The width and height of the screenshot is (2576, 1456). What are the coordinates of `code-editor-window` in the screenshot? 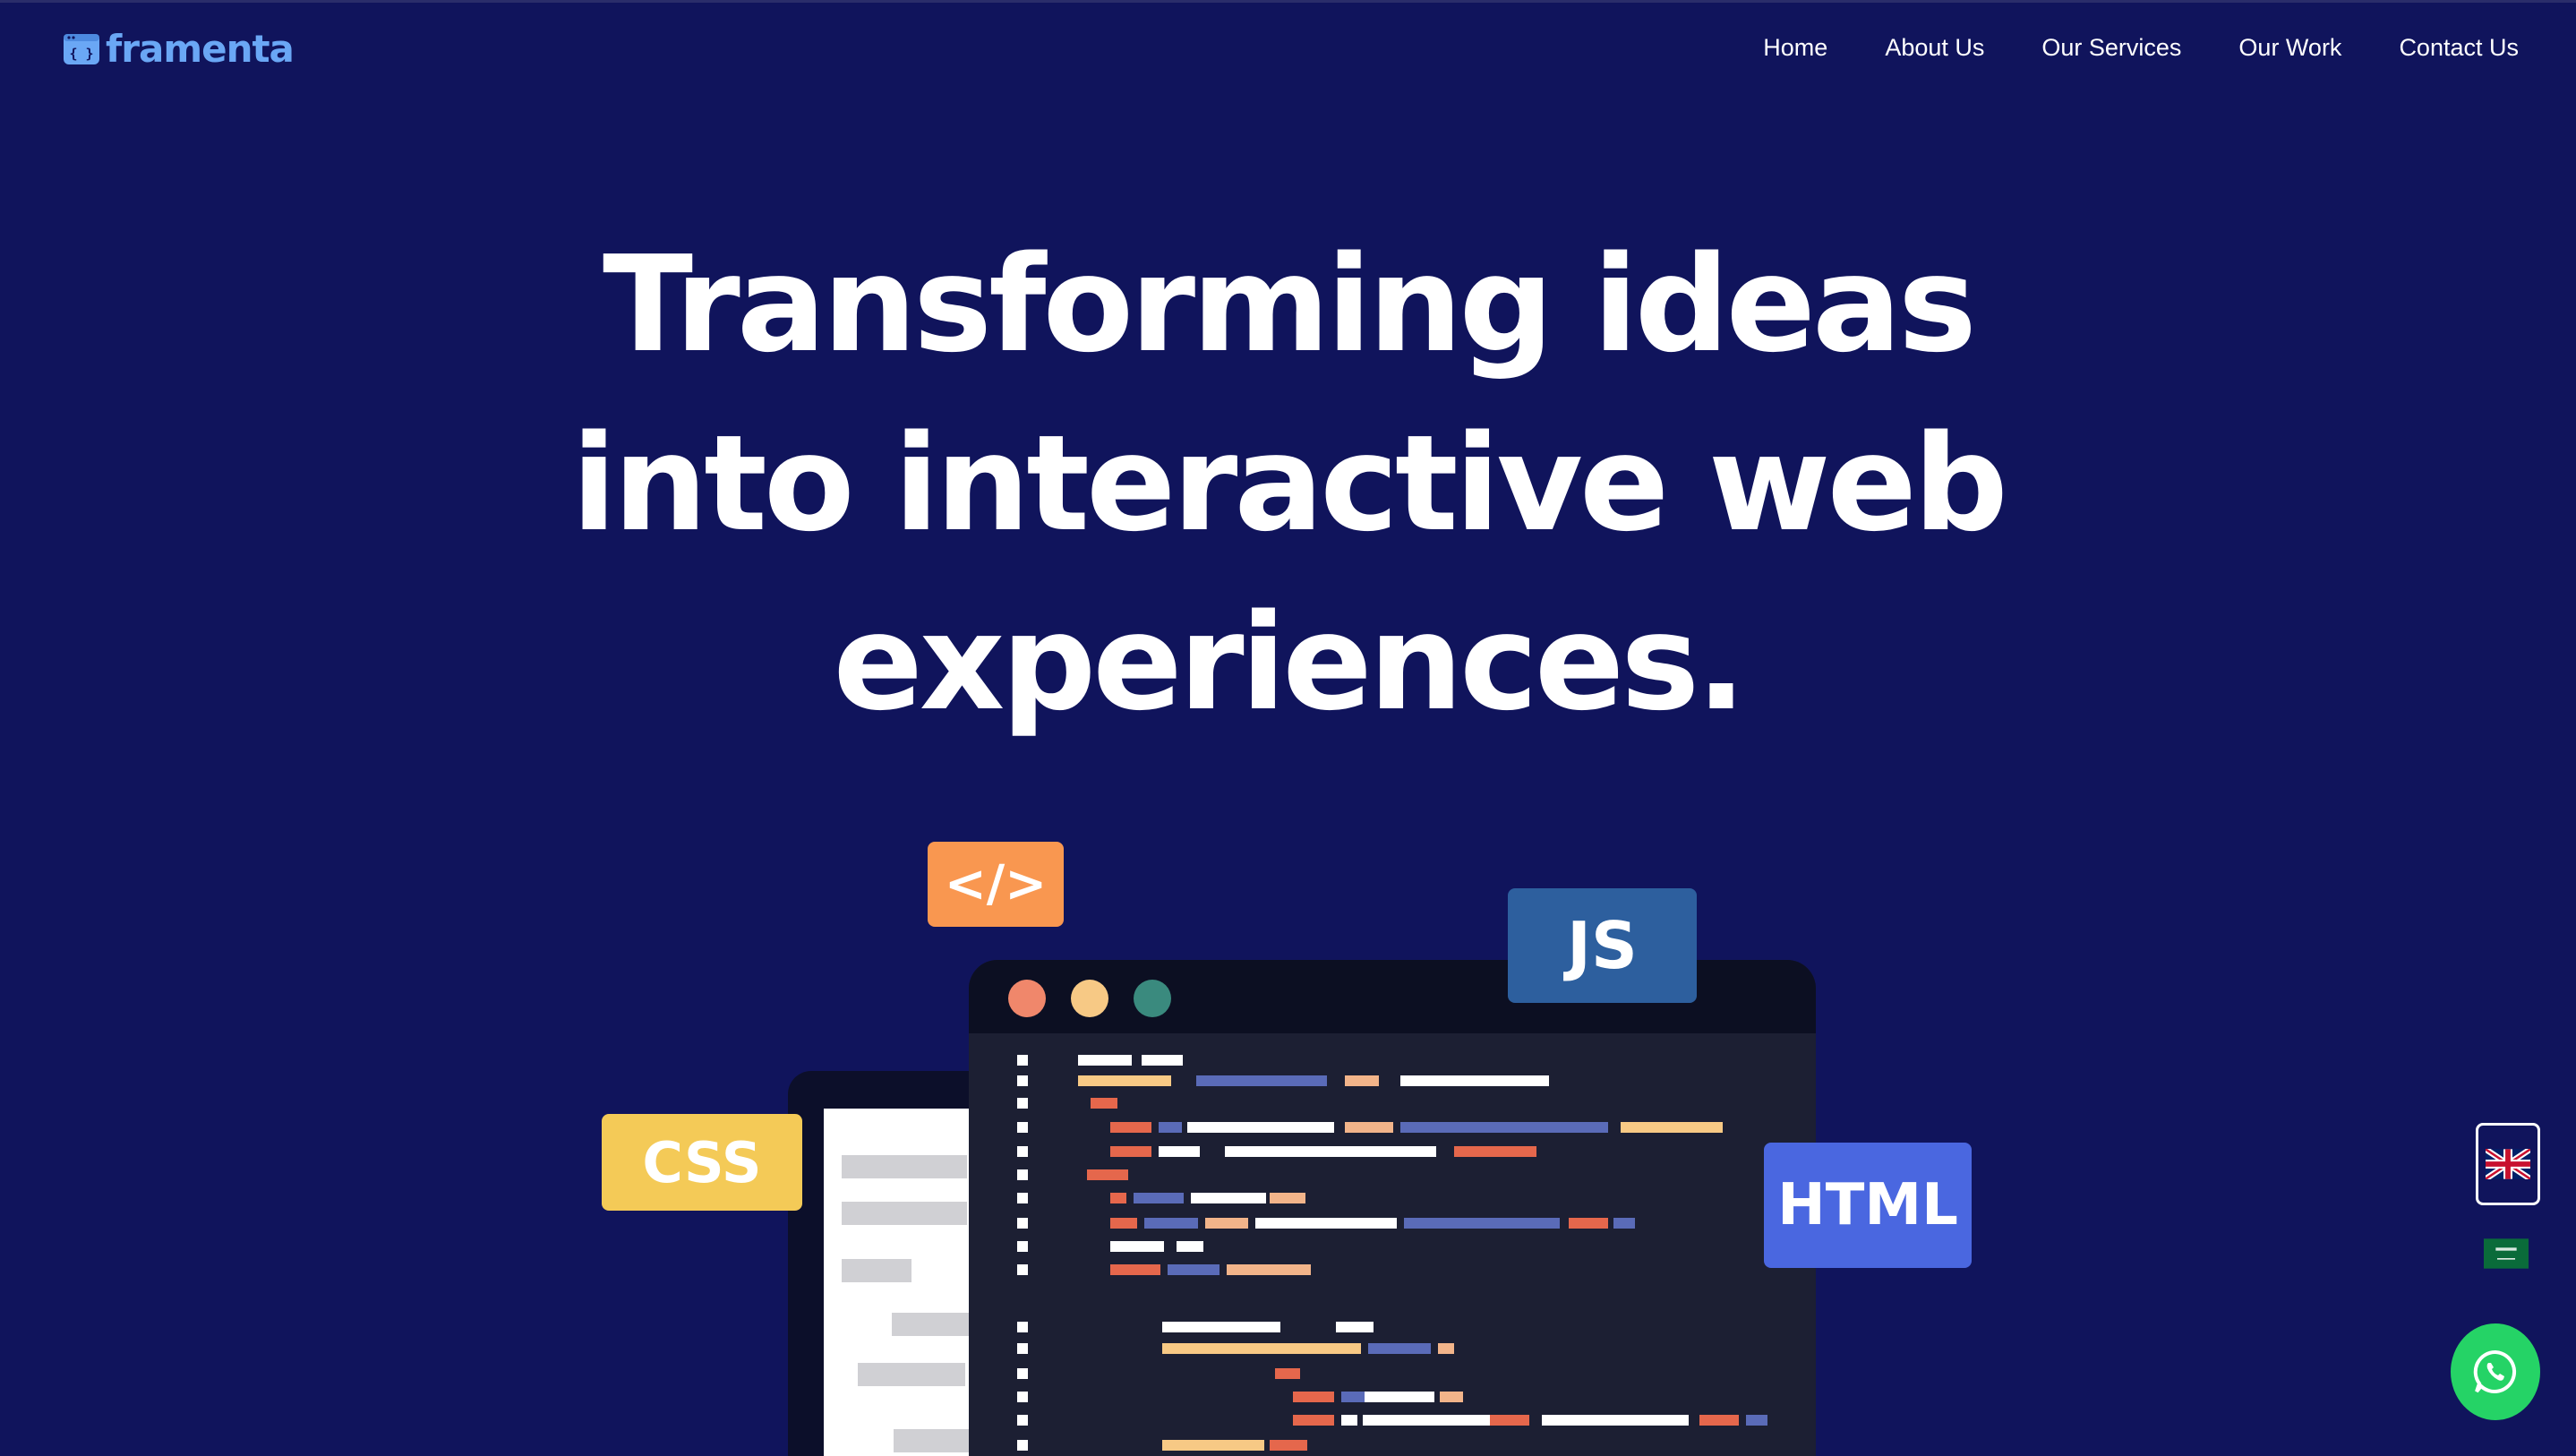 It's located at (1392, 1208).